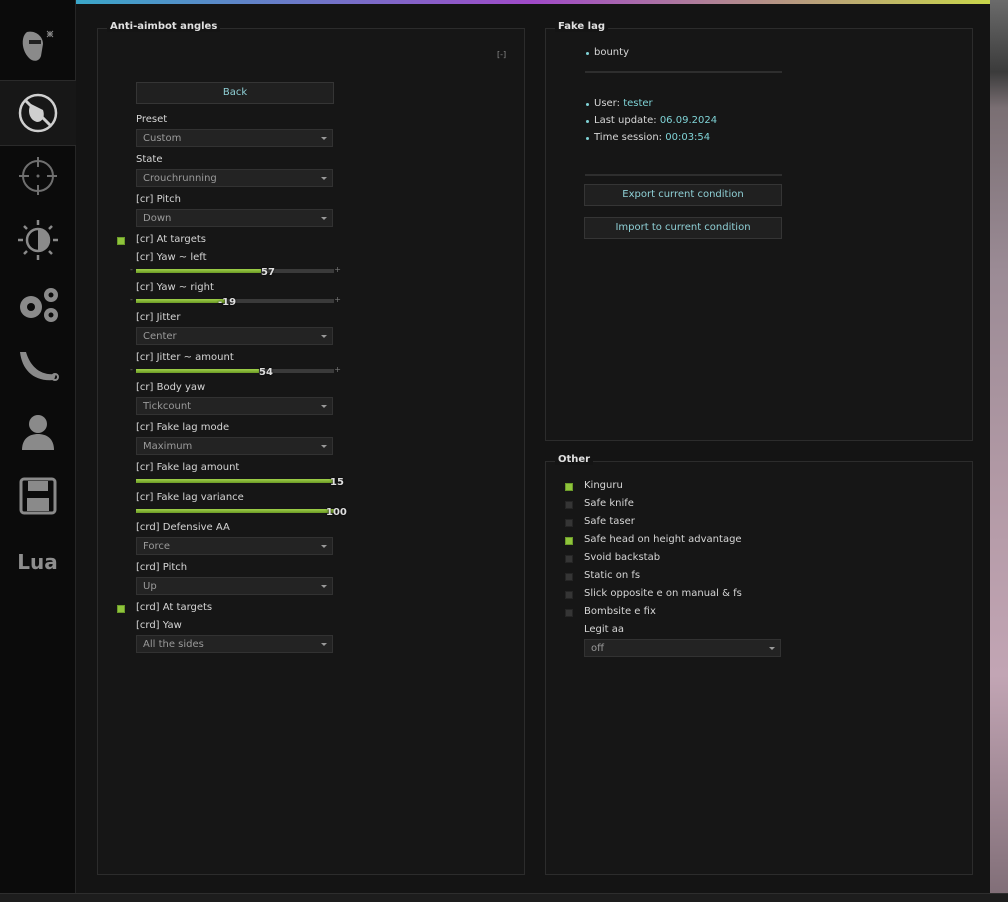 This screenshot has width=1008, height=902. I want to click on body-yaw-dropdown: Tickcount, so click(234, 406).